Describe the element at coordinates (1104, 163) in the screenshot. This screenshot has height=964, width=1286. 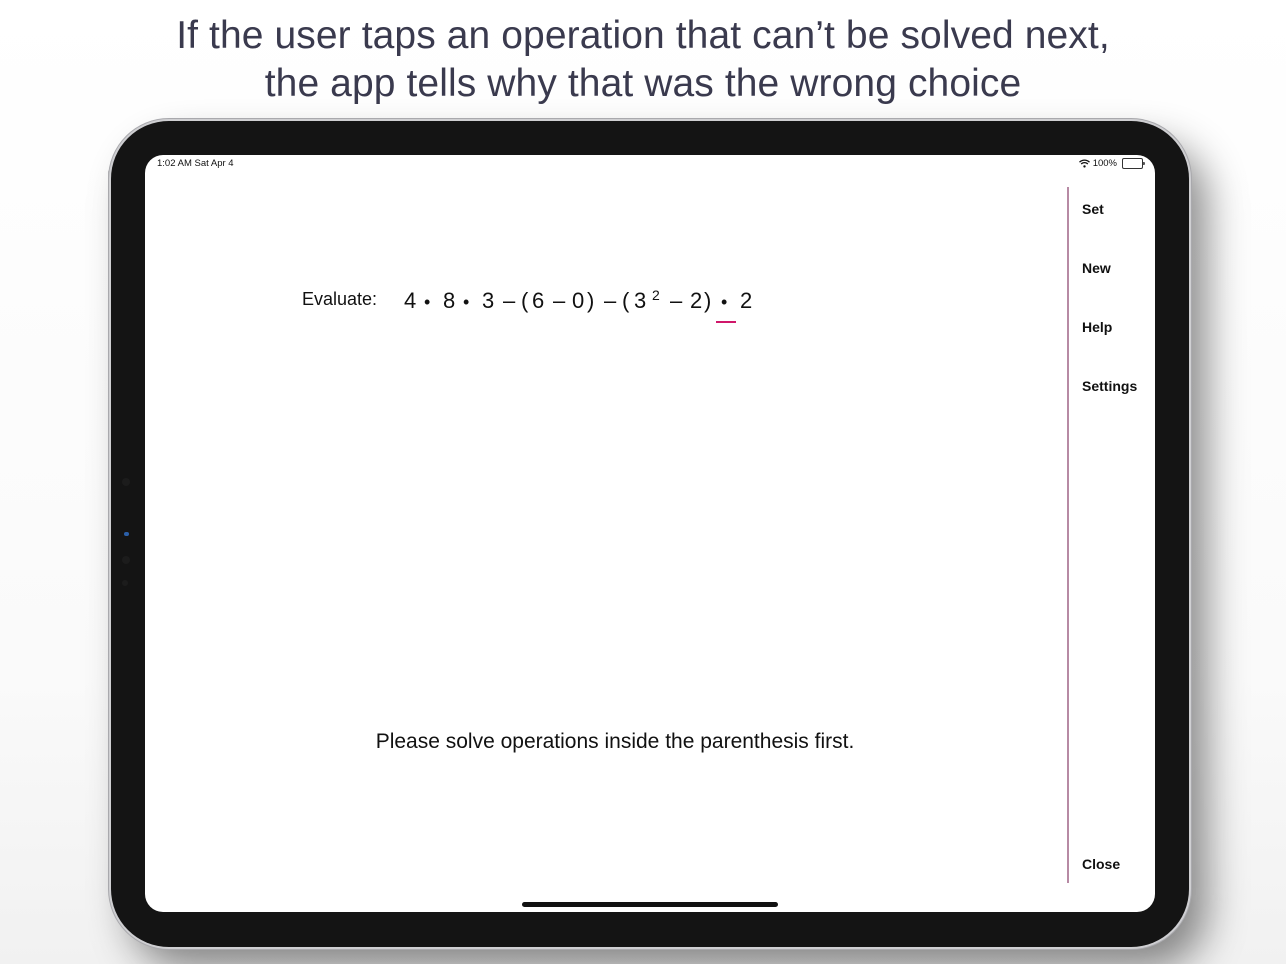
I see `battery-percentage: 100%` at that location.